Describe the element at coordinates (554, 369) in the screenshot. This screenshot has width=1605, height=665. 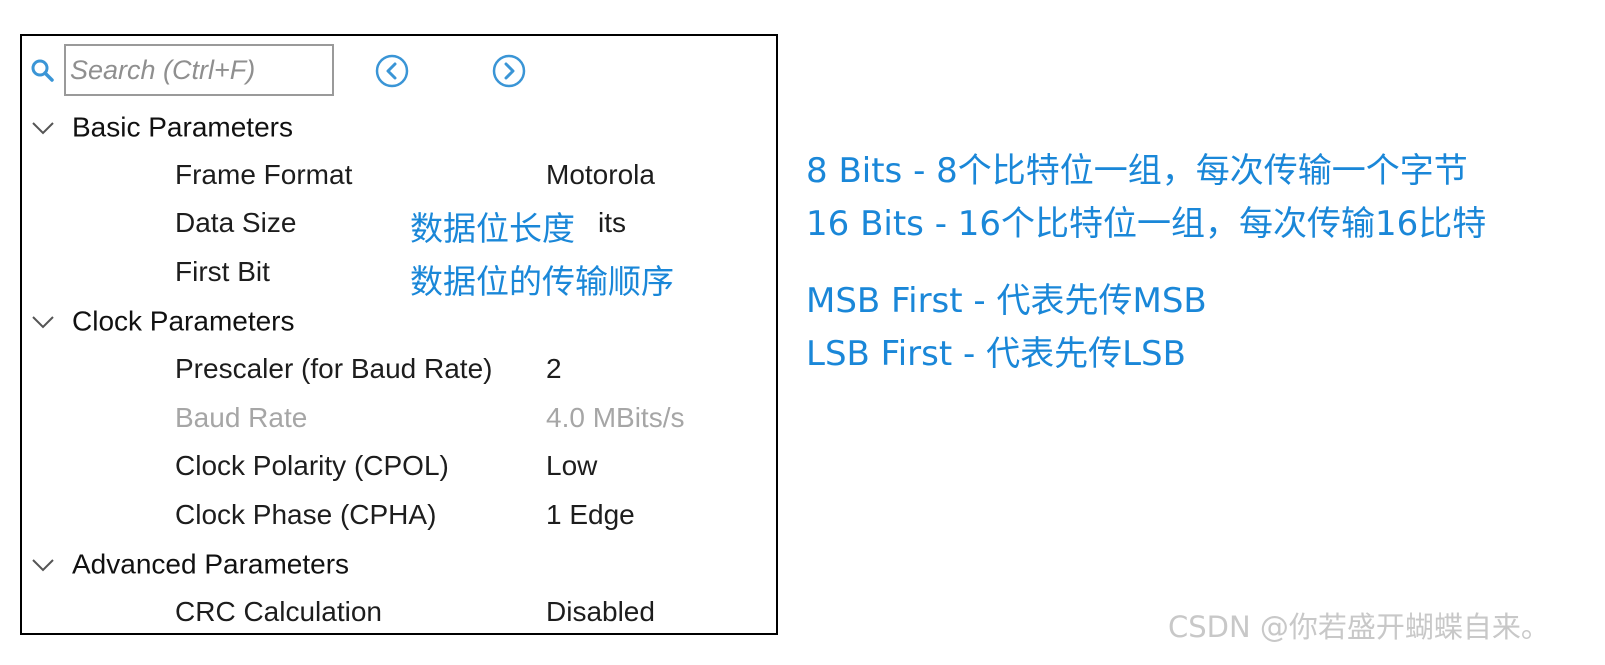
I see `param-value: 2` at that location.